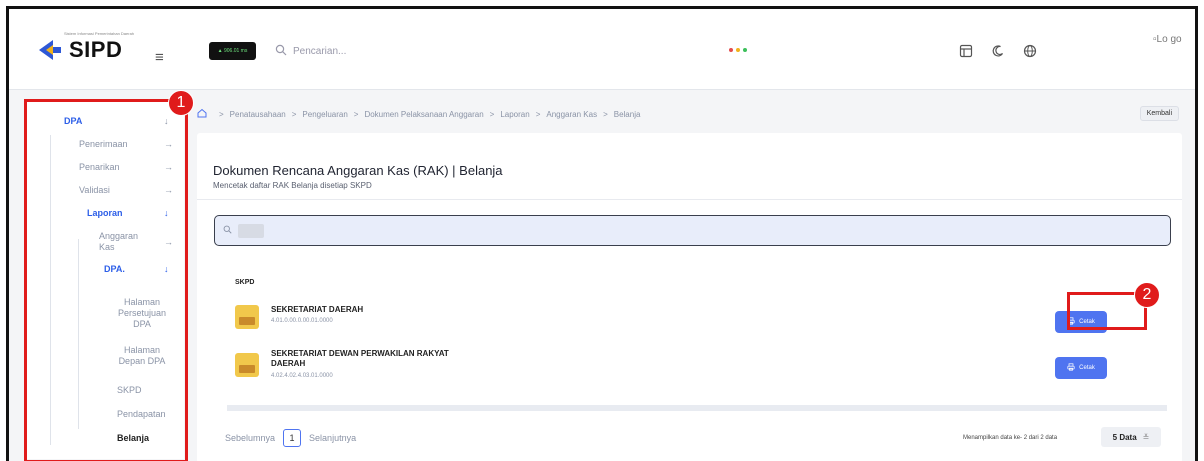 The height and width of the screenshot is (461, 1204). What do you see at coordinates (324, 114) in the screenshot?
I see `breadcrumb-item: Pengeluaran` at bounding box center [324, 114].